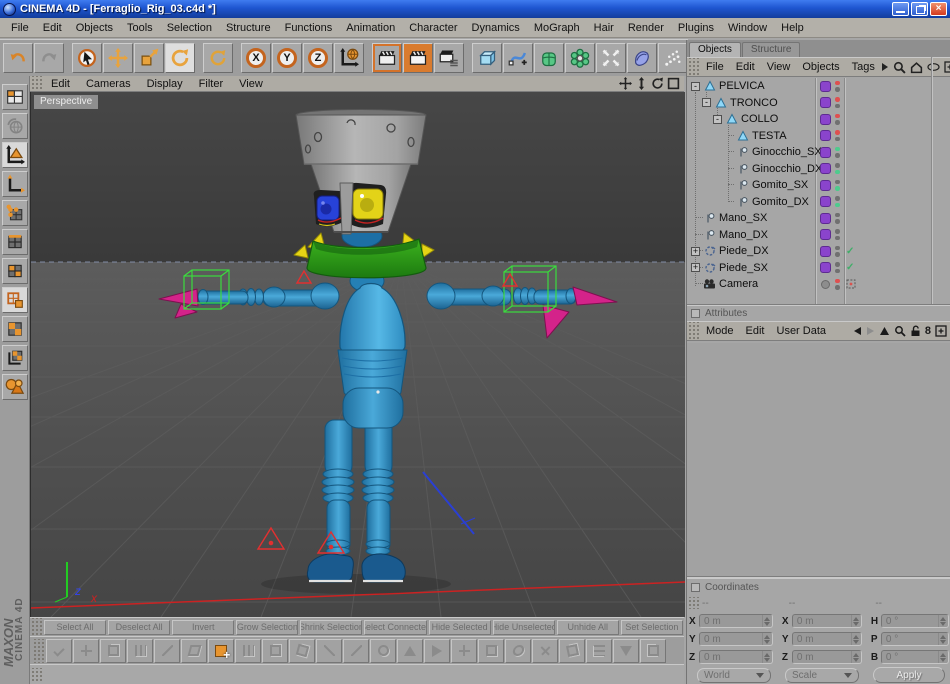  Describe the element at coordinates (826, 621) in the screenshot. I see `scale-x-field: 0 m` at that location.